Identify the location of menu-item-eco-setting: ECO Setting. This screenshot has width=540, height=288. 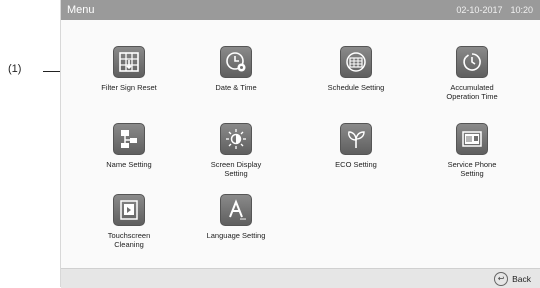
(356, 146).